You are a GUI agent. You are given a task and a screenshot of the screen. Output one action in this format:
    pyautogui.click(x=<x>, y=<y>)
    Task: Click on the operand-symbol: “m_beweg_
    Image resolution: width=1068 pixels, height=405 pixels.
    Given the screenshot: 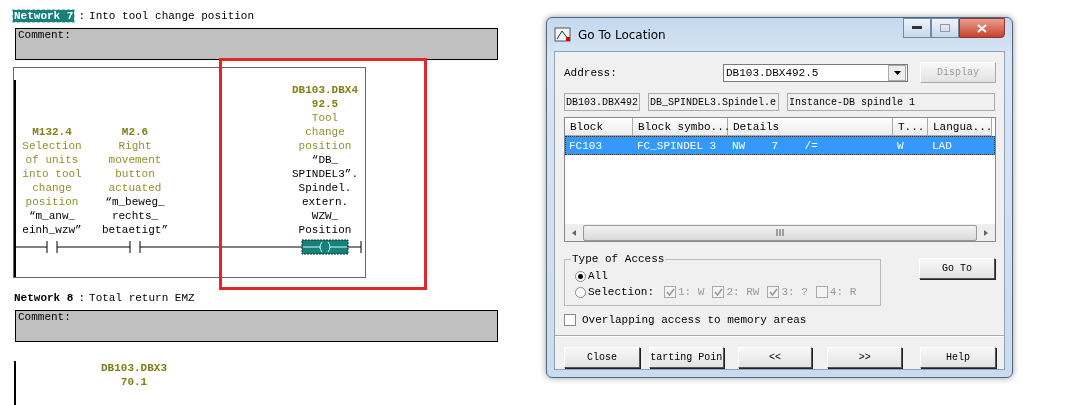 What is the action you would take?
    pyautogui.click(x=135, y=202)
    